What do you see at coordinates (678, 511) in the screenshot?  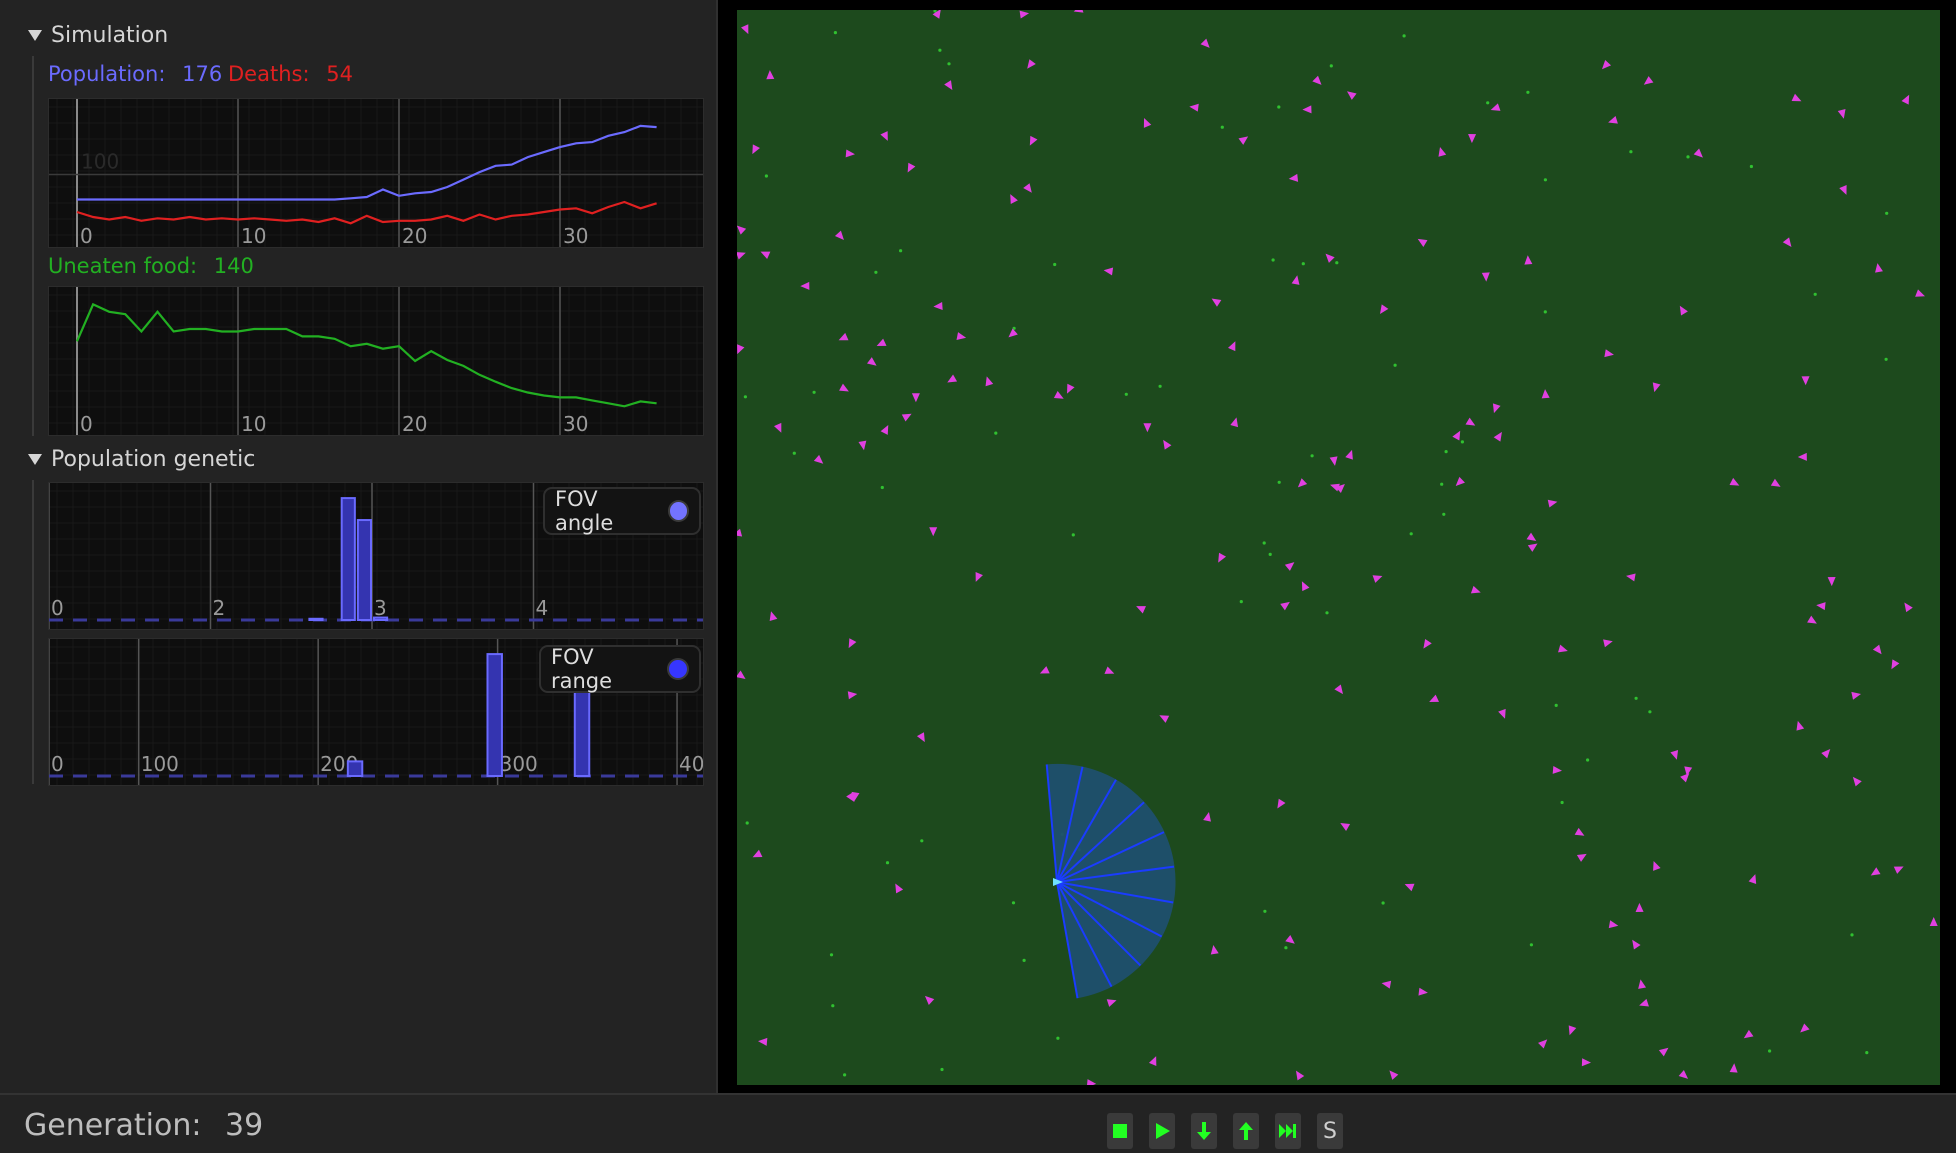 I see `fov-angle-color-dot` at bounding box center [678, 511].